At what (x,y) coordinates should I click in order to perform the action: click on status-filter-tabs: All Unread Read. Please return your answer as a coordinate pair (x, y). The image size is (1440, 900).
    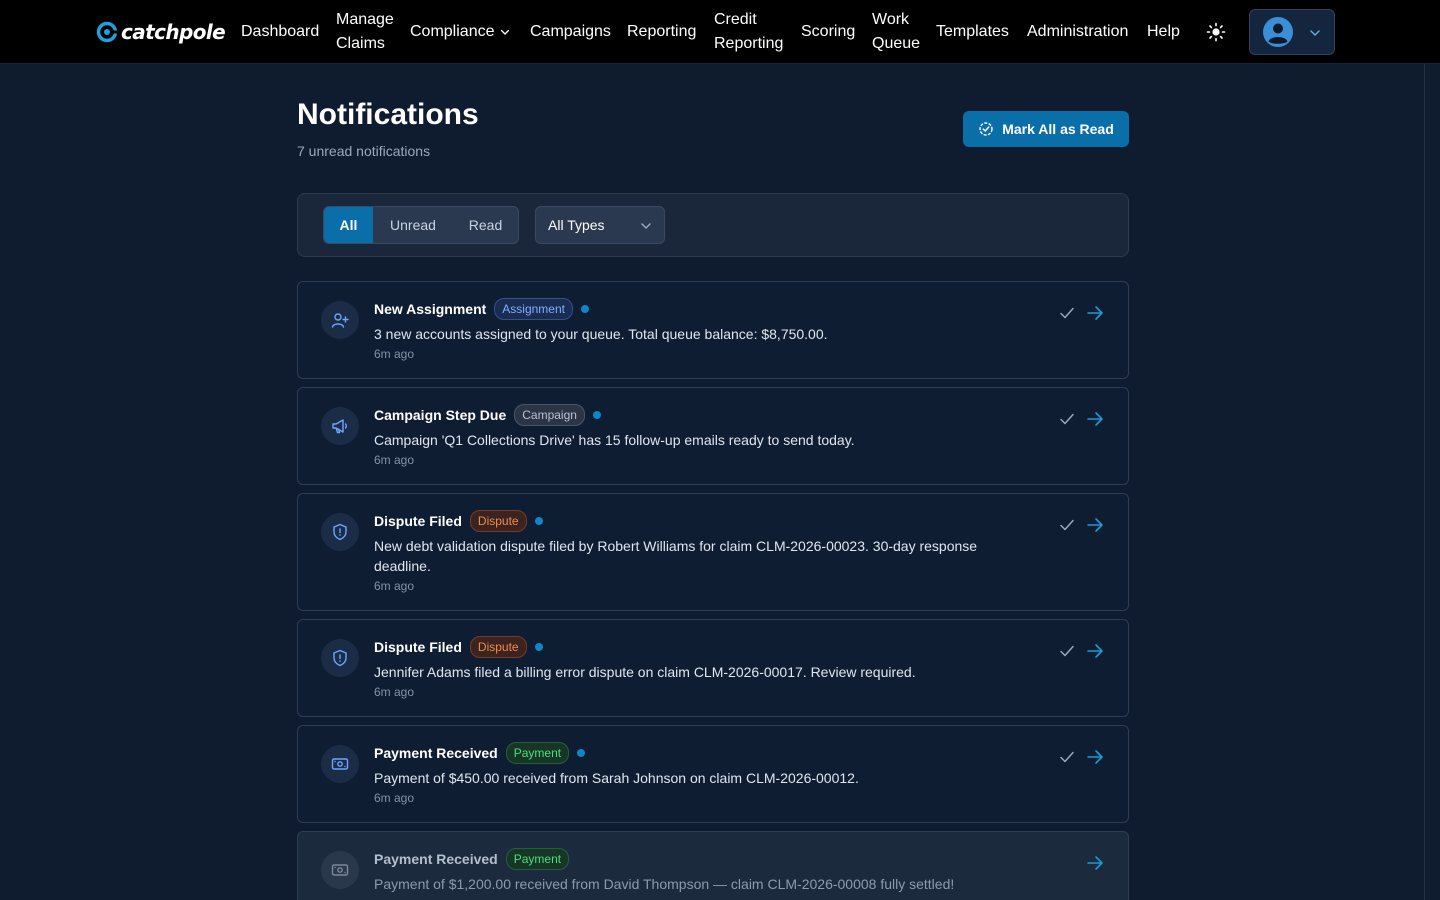
    Looking at the image, I should click on (421, 225).